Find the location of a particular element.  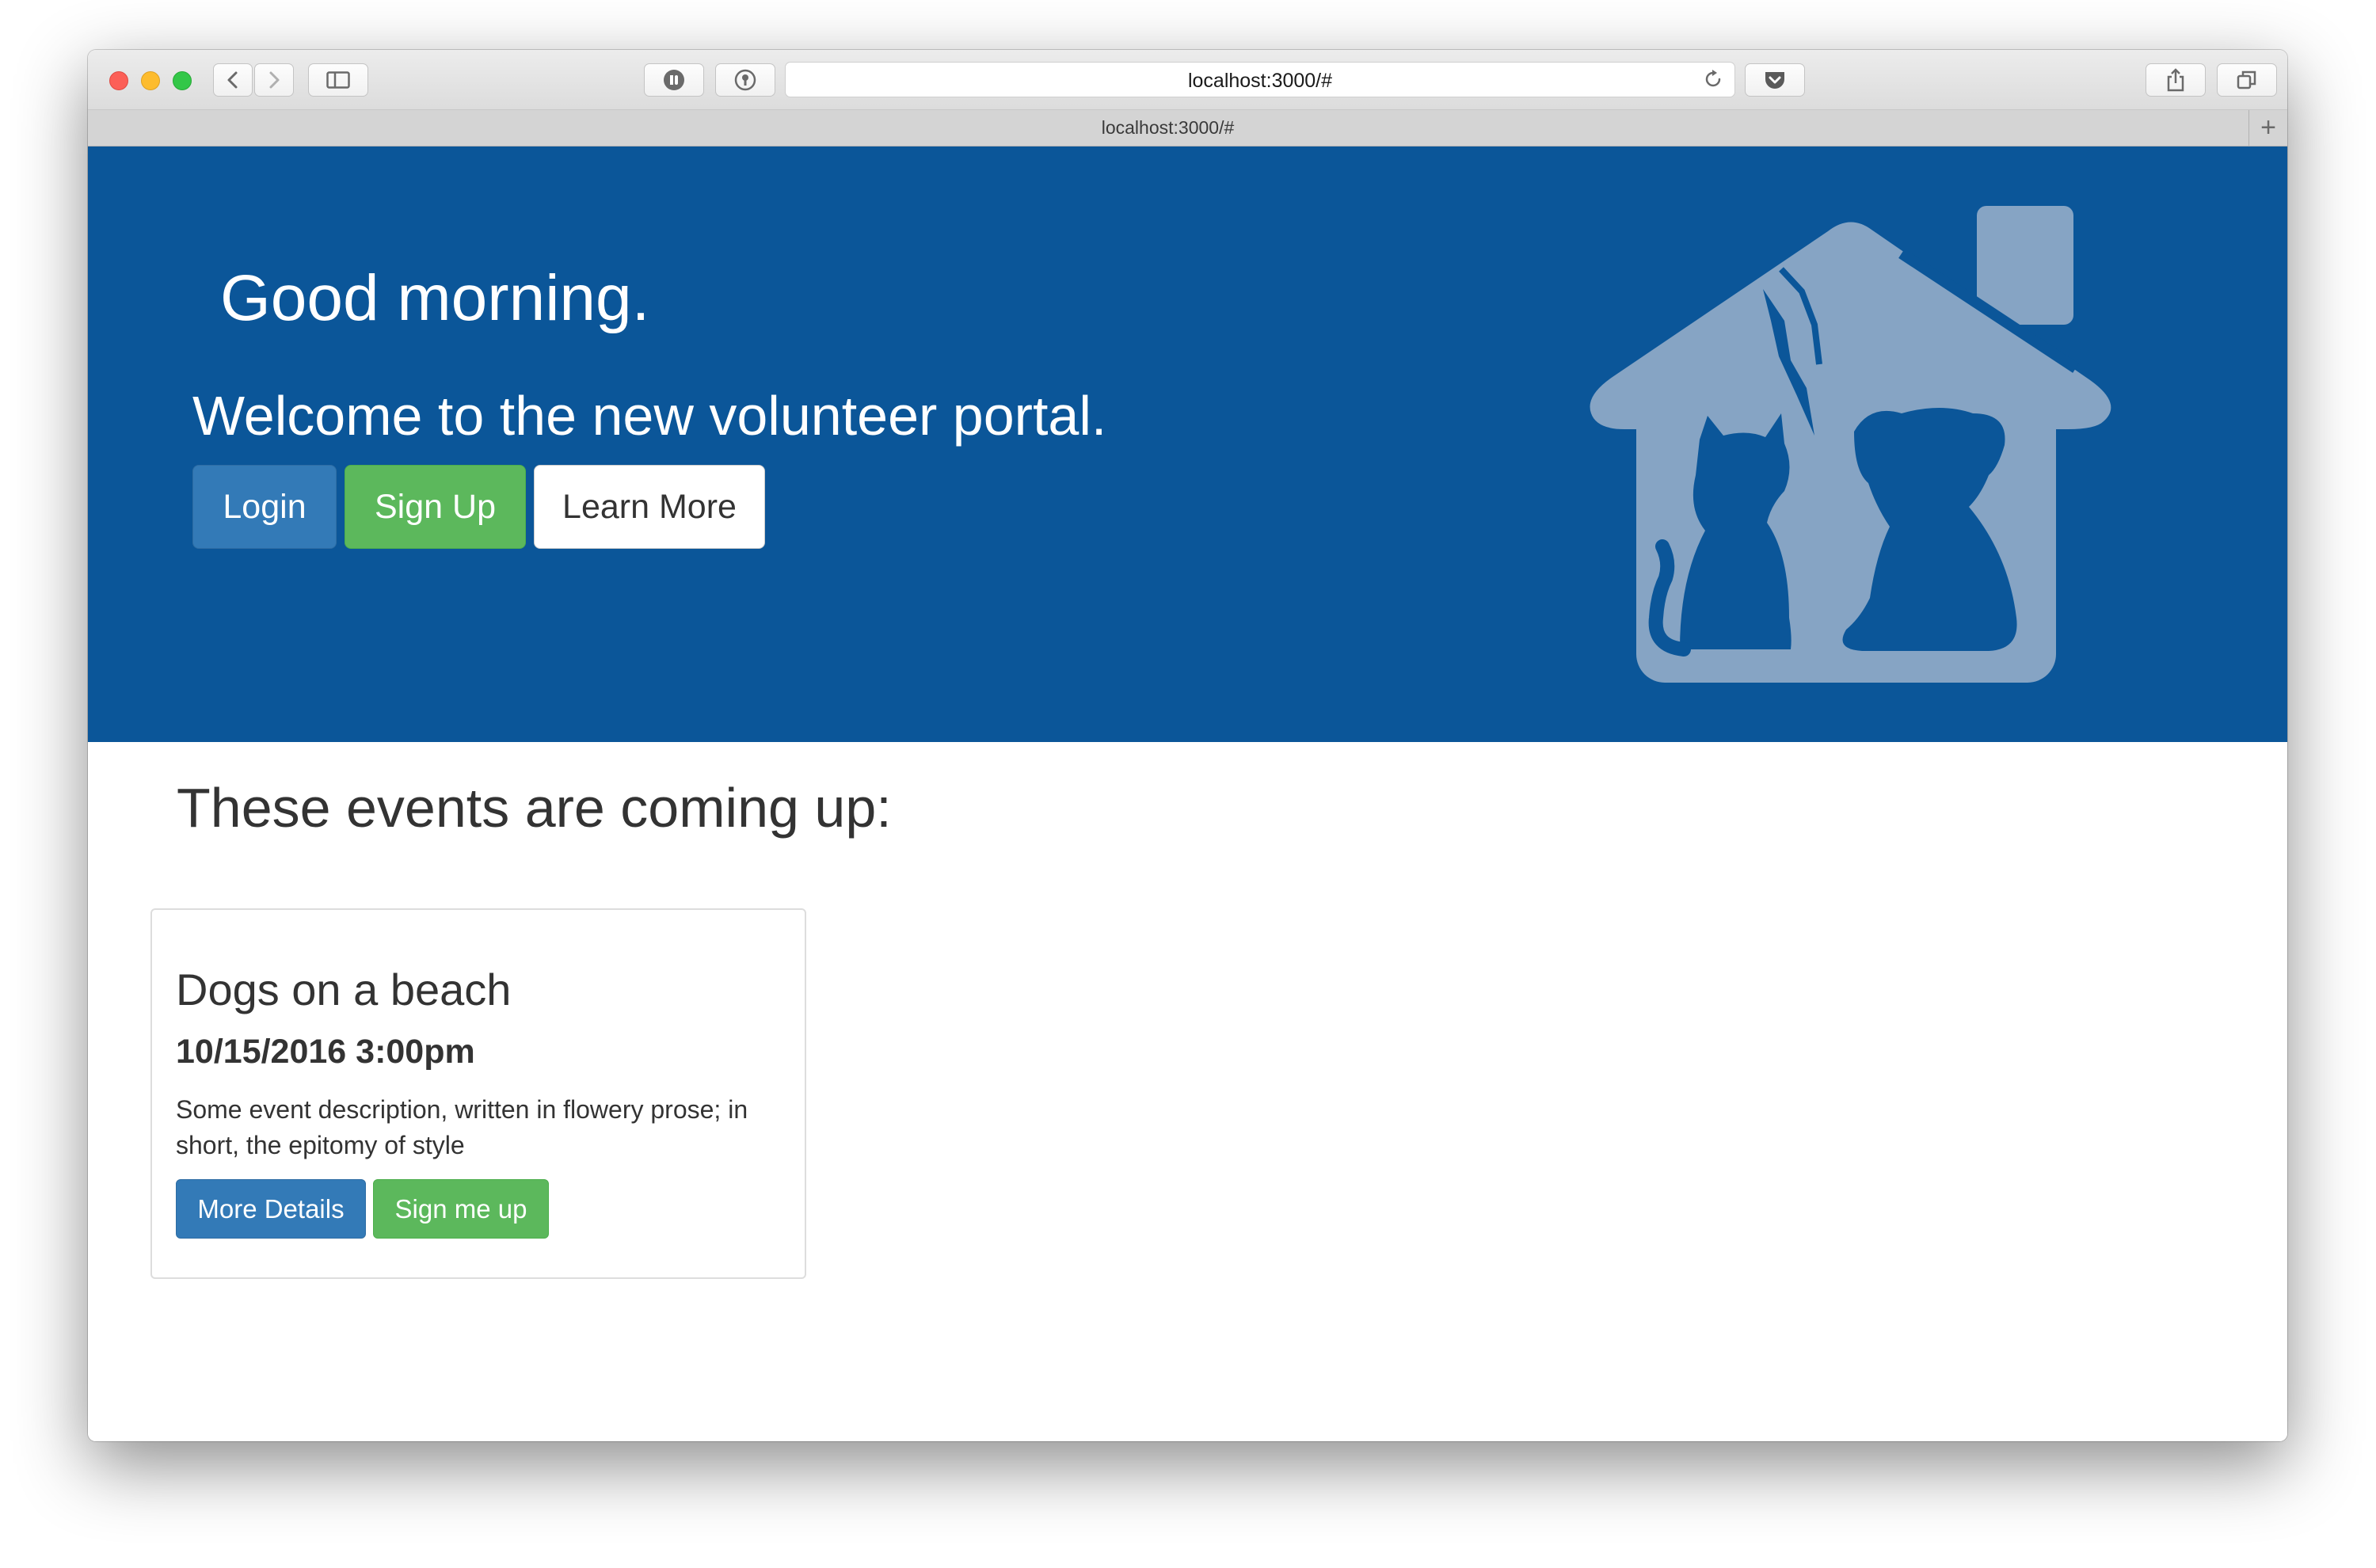

extension-icon is located at coordinates (745, 80).